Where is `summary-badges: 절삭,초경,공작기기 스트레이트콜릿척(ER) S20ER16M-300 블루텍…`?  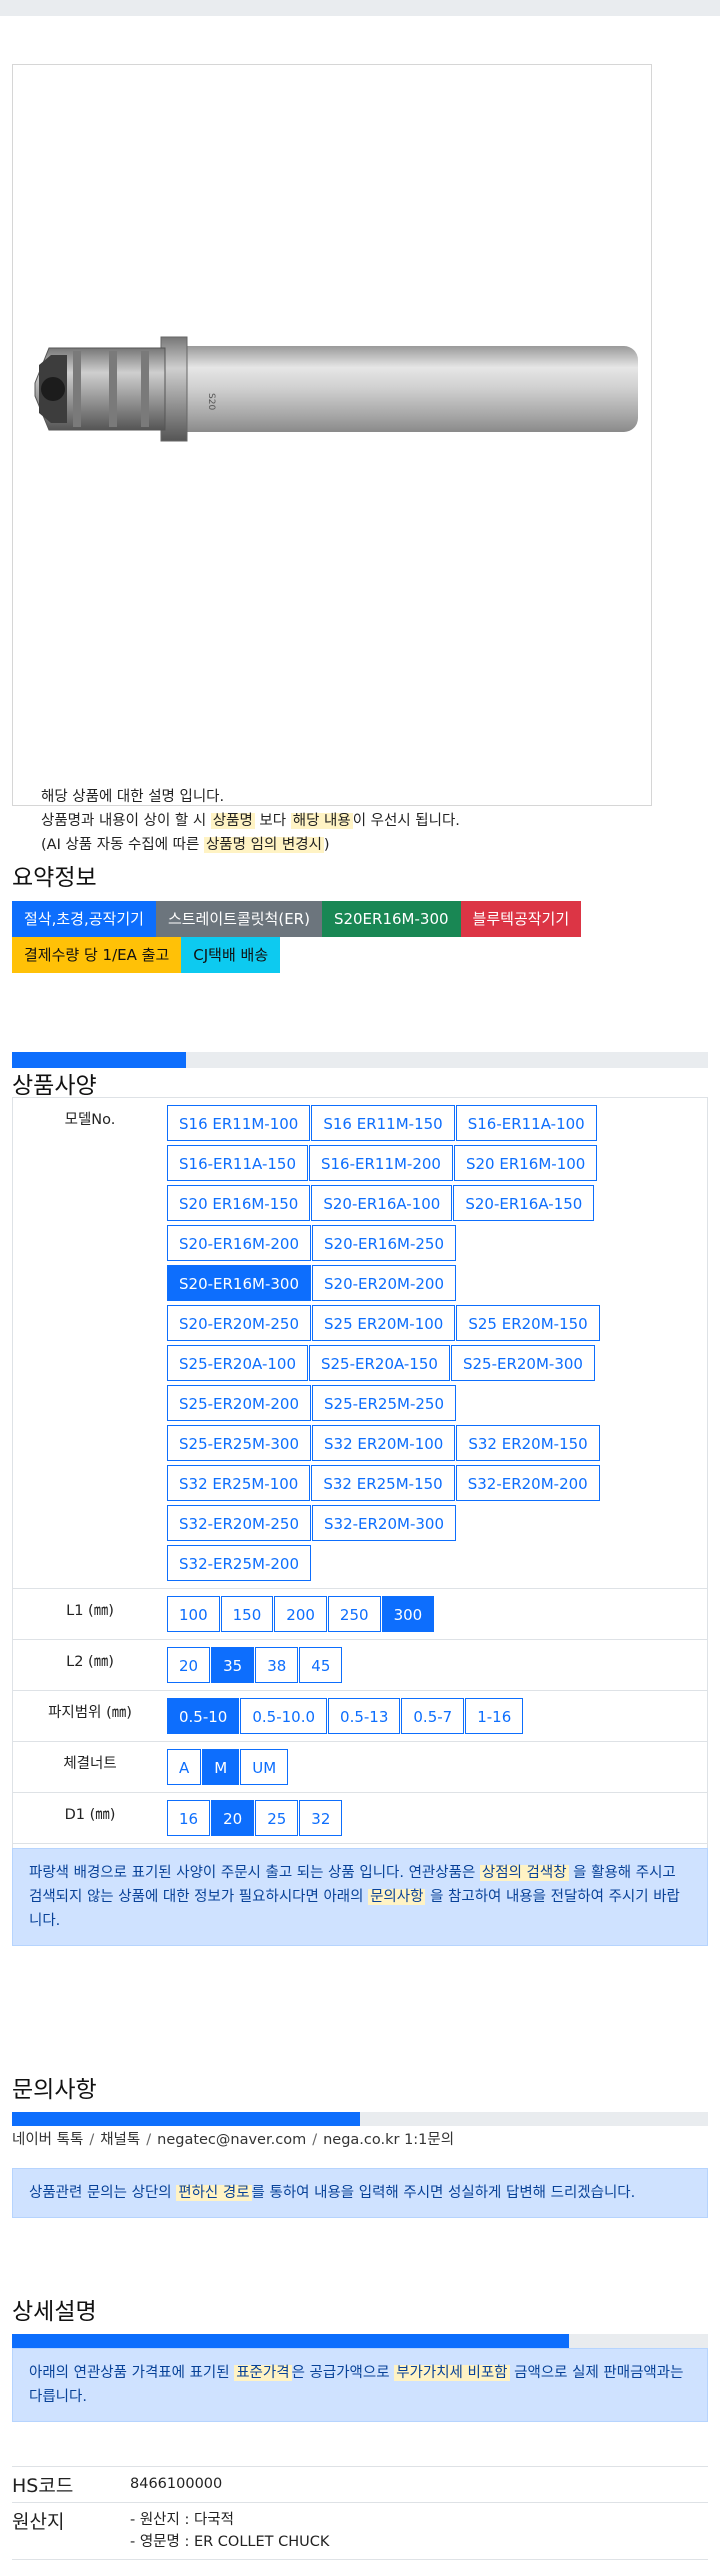
summary-badges: 절삭,초경,공작기기 스트레이트콜릿척(ER) S20ER16M-300 블루텍… is located at coordinates (362, 937).